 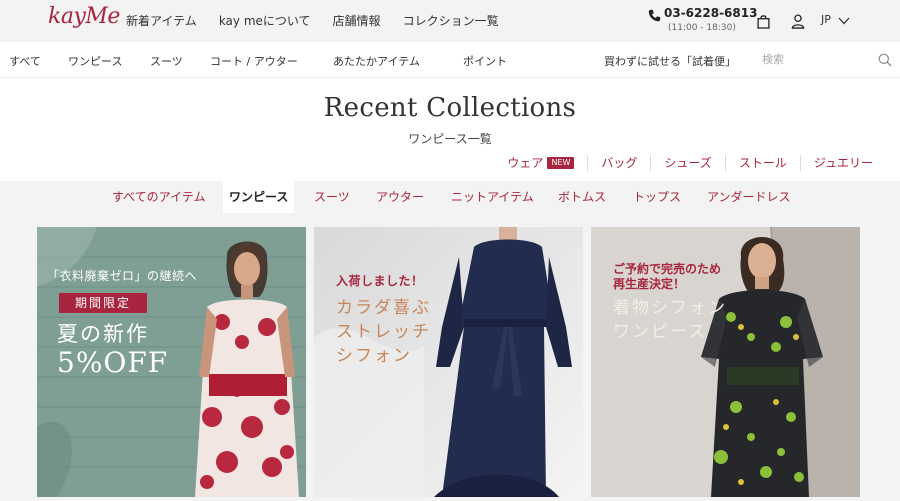 I want to click on card3-line1: 着物シフォン, so click(x=670, y=308).